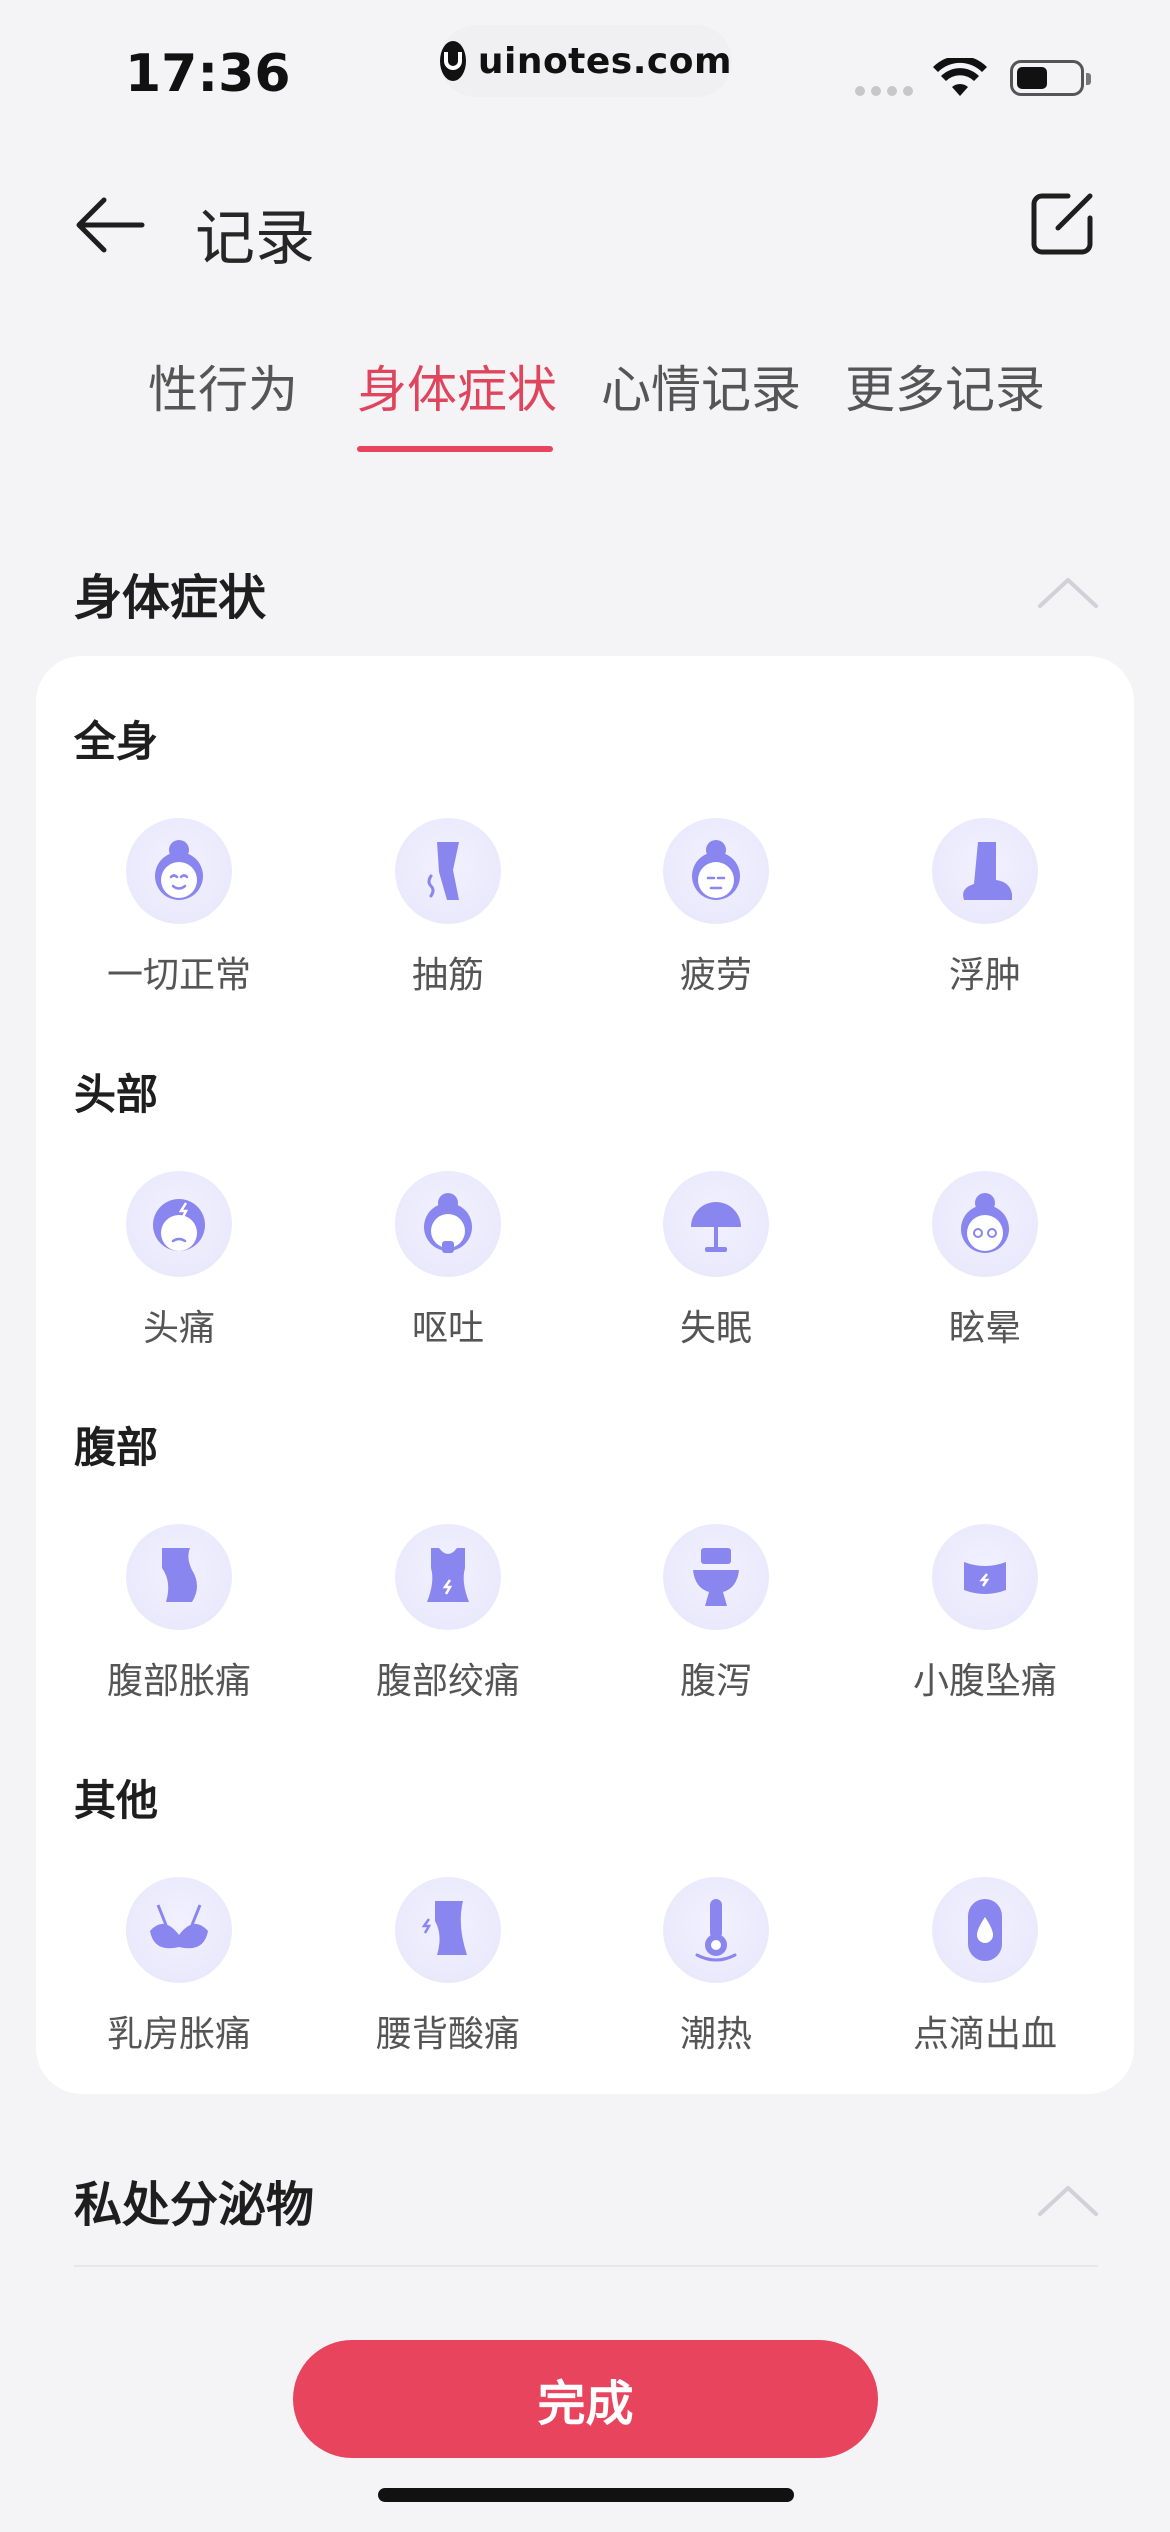  What do you see at coordinates (884, 91) in the screenshot?
I see `signal-icon` at bounding box center [884, 91].